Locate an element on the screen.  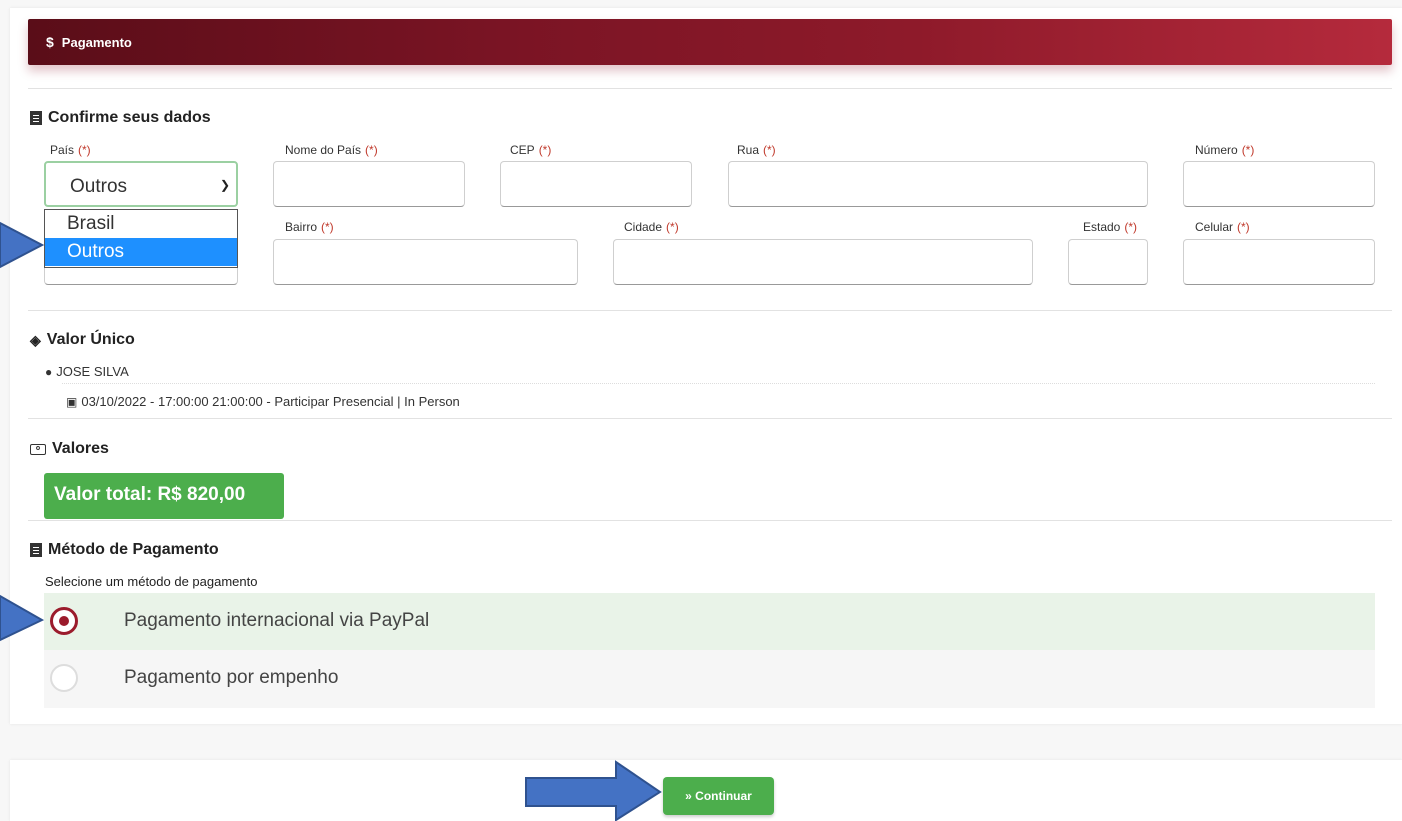
cep-input is located at coordinates (596, 184).